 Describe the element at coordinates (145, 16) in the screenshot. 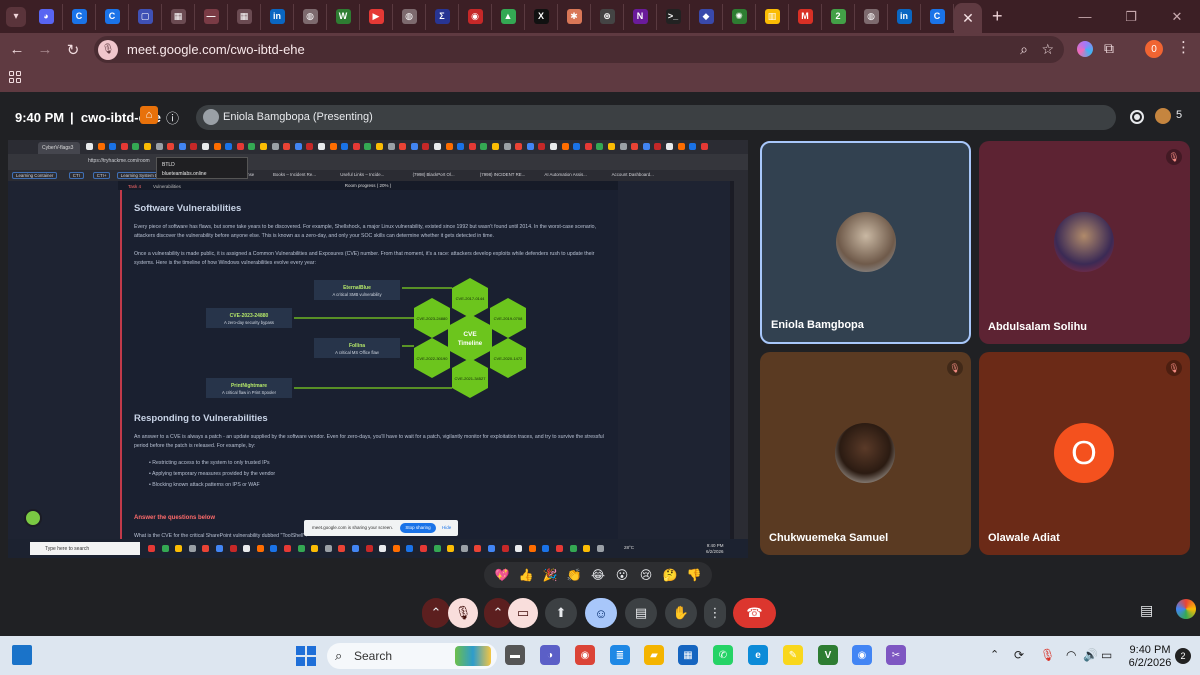

I see `browser-tab: ▢` at that location.